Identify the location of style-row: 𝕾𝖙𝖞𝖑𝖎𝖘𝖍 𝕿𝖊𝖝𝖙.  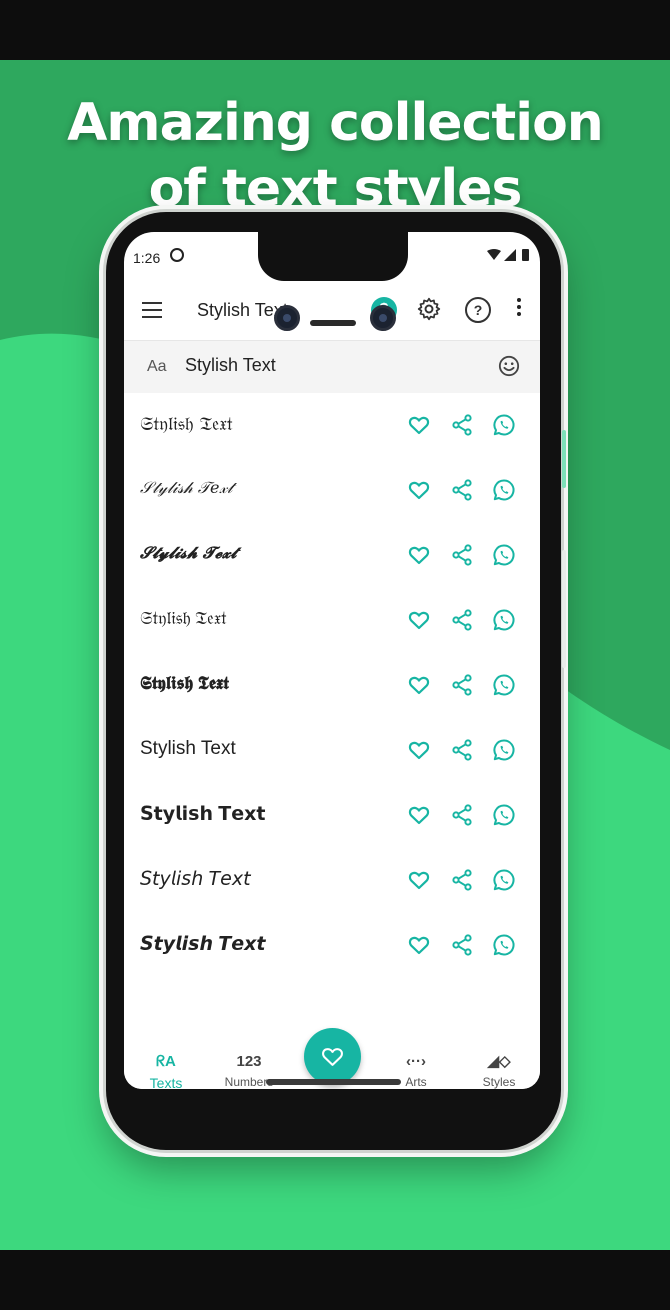
(332, 685).